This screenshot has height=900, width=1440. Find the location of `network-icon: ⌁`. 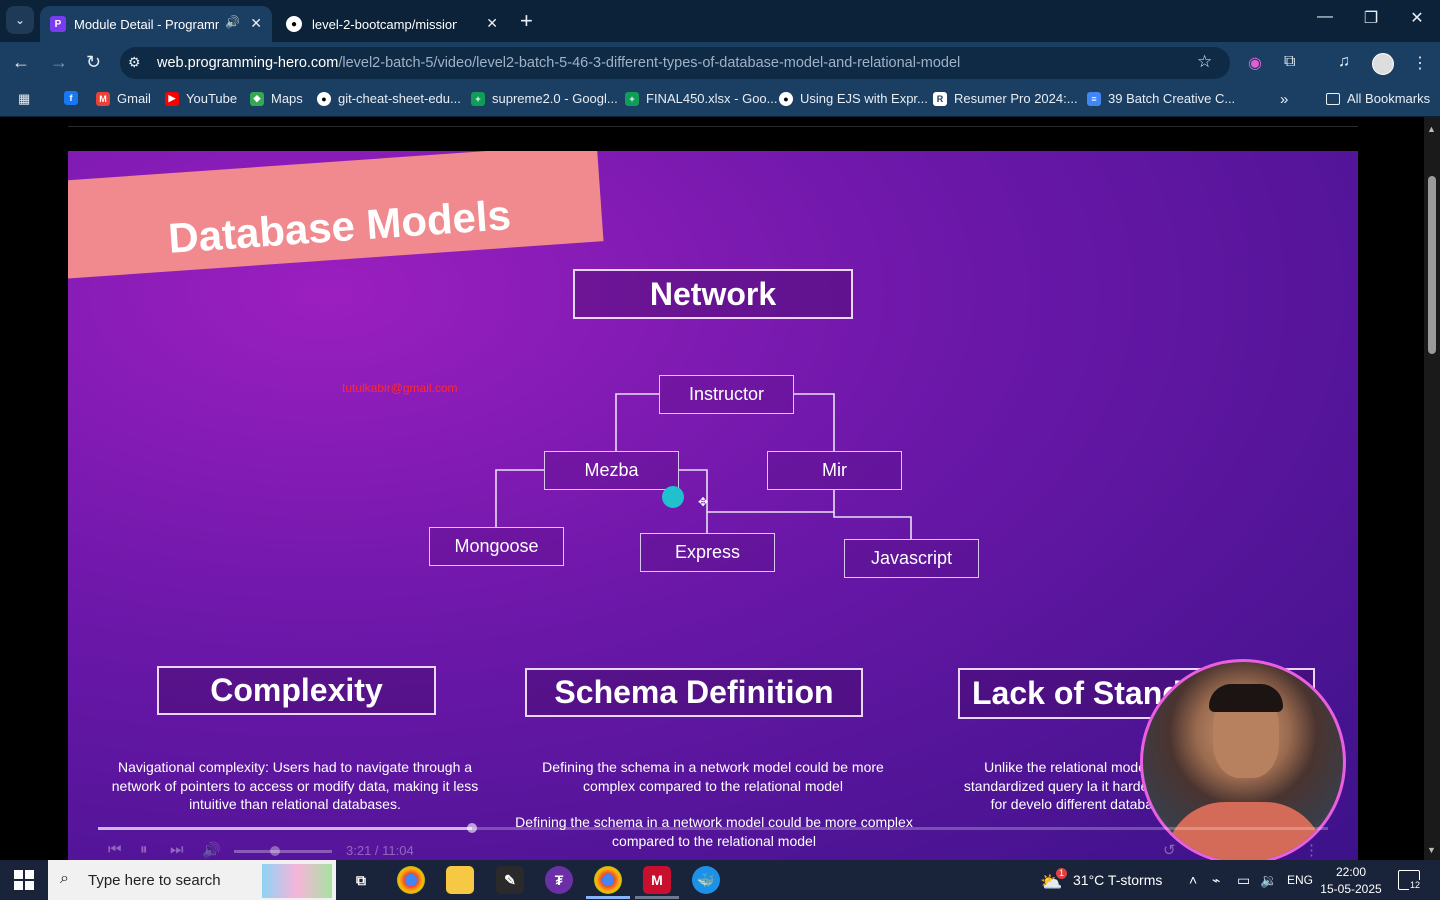

network-icon: ⌁ is located at coordinates (1216, 880).